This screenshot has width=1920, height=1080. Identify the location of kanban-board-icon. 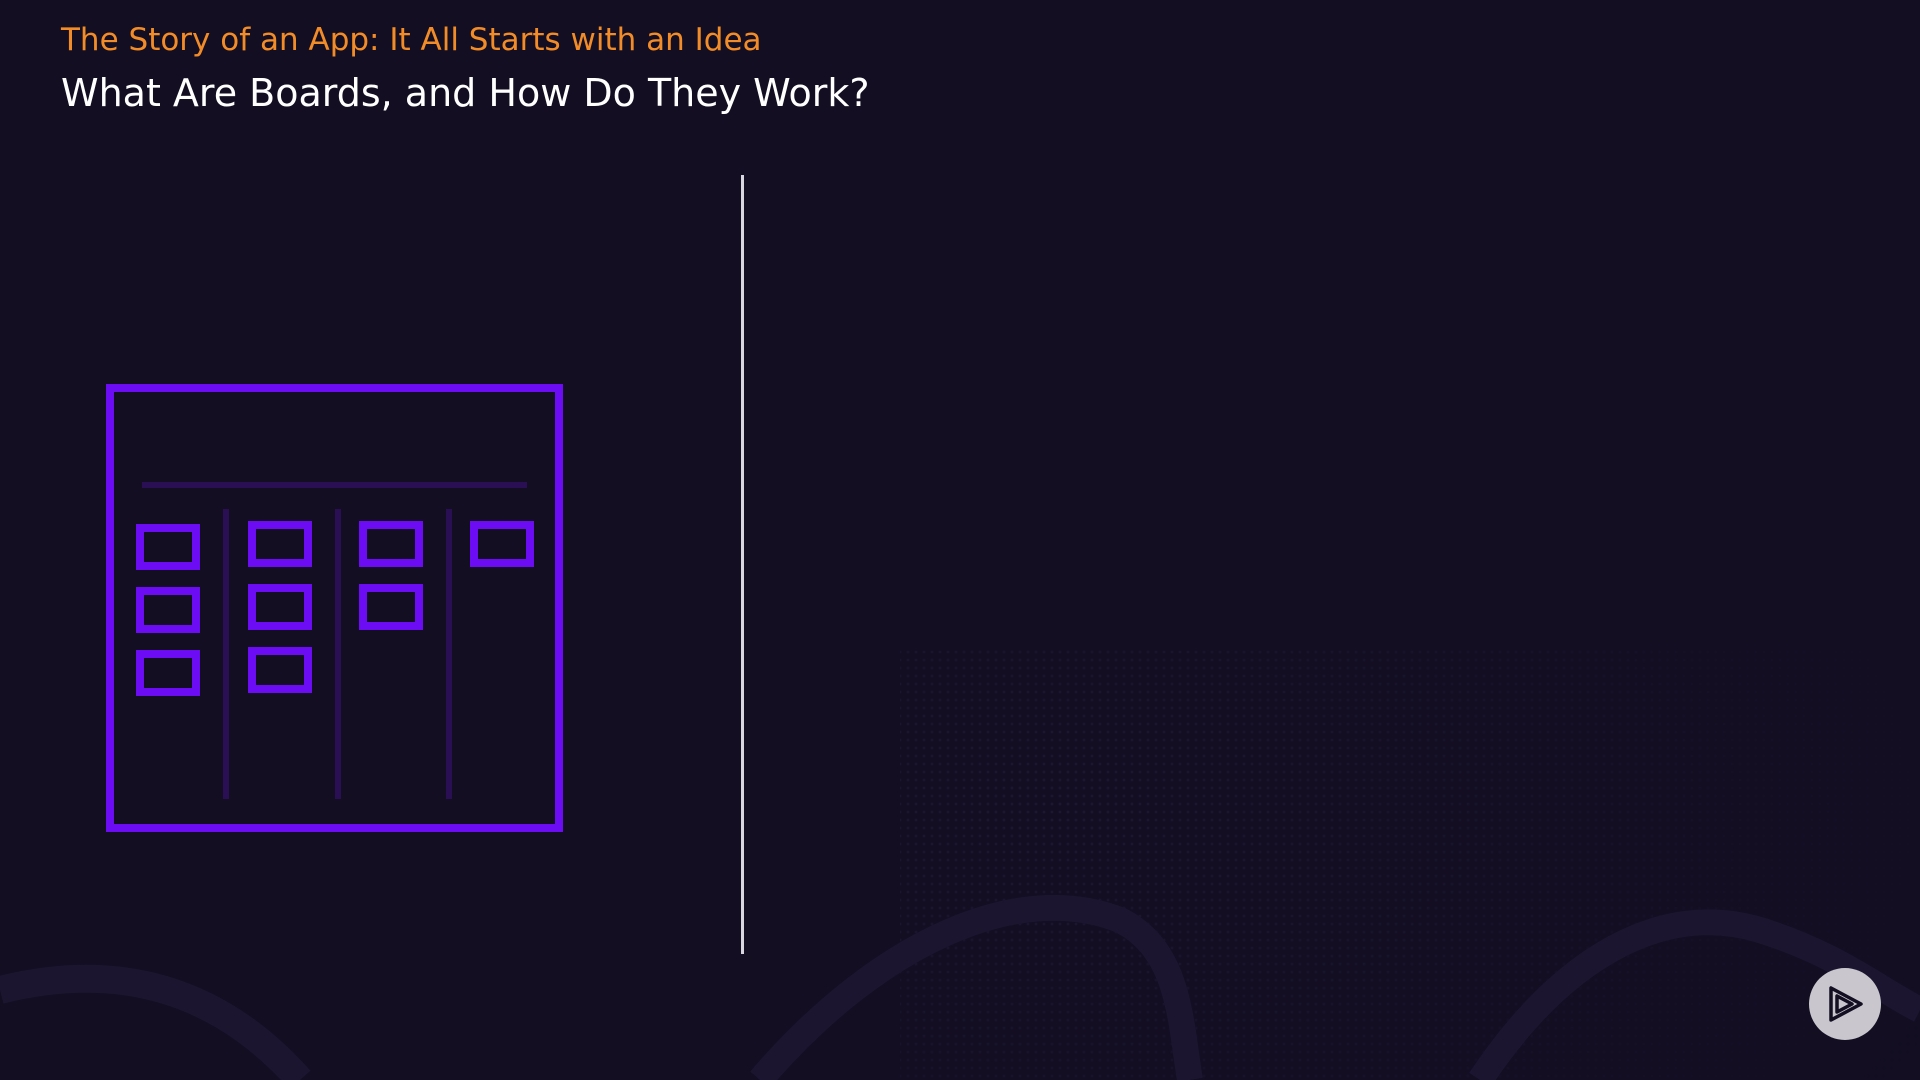
(334, 608).